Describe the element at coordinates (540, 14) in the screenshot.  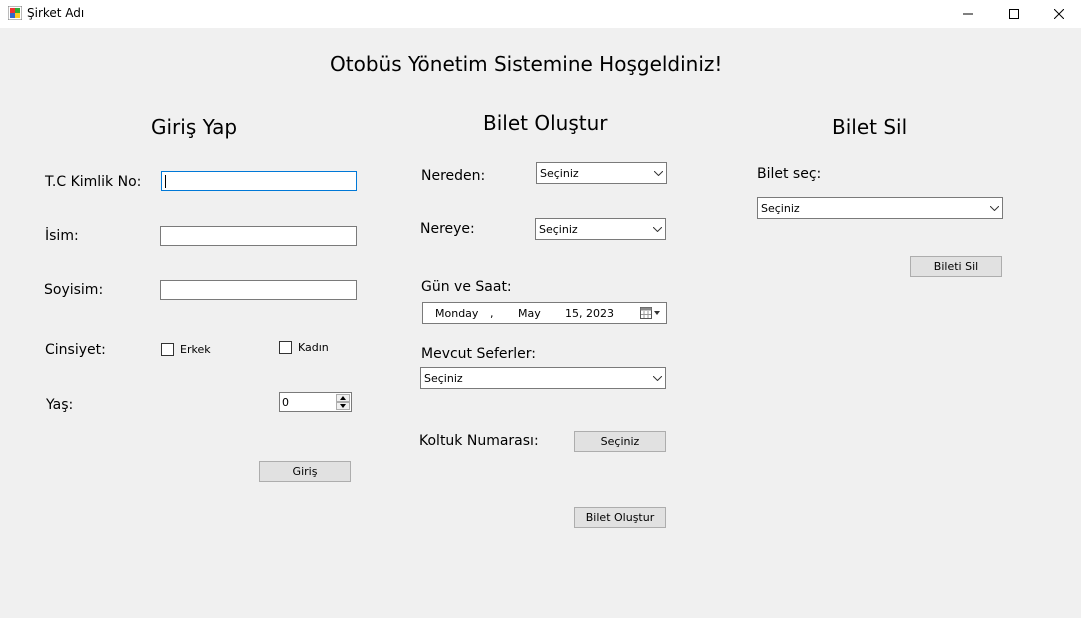
I see `title-bar: Şirket Adı` at that location.